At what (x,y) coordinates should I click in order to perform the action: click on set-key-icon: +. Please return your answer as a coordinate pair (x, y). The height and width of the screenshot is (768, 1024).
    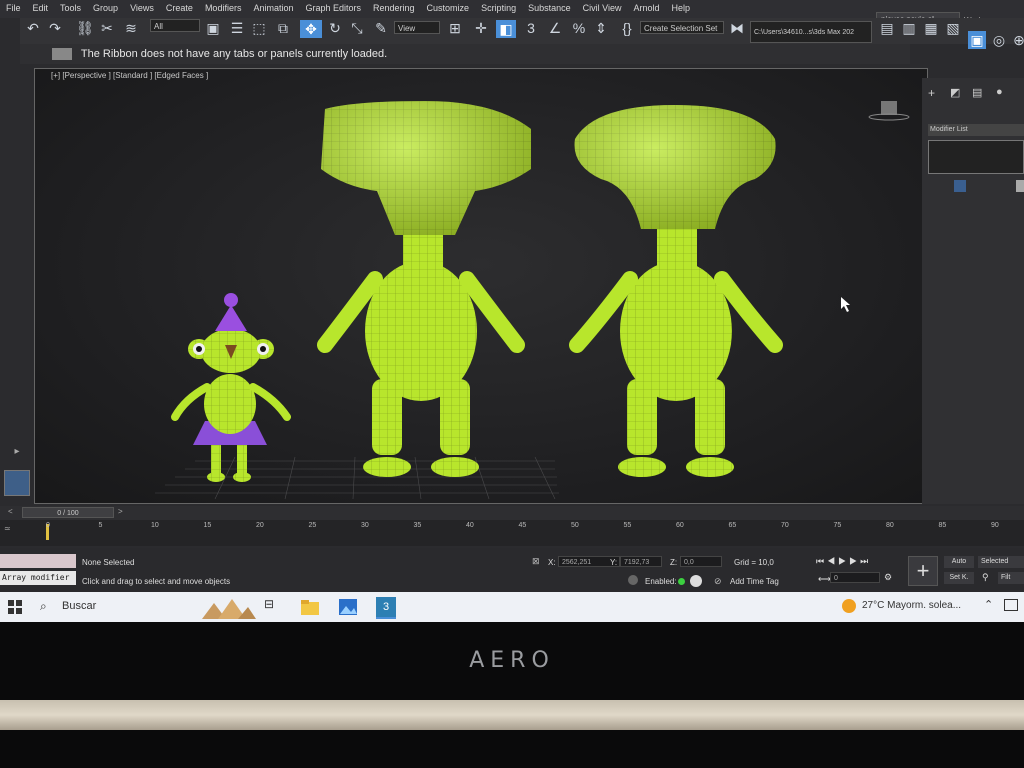
    Looking at the image, I should click on (923, 571).